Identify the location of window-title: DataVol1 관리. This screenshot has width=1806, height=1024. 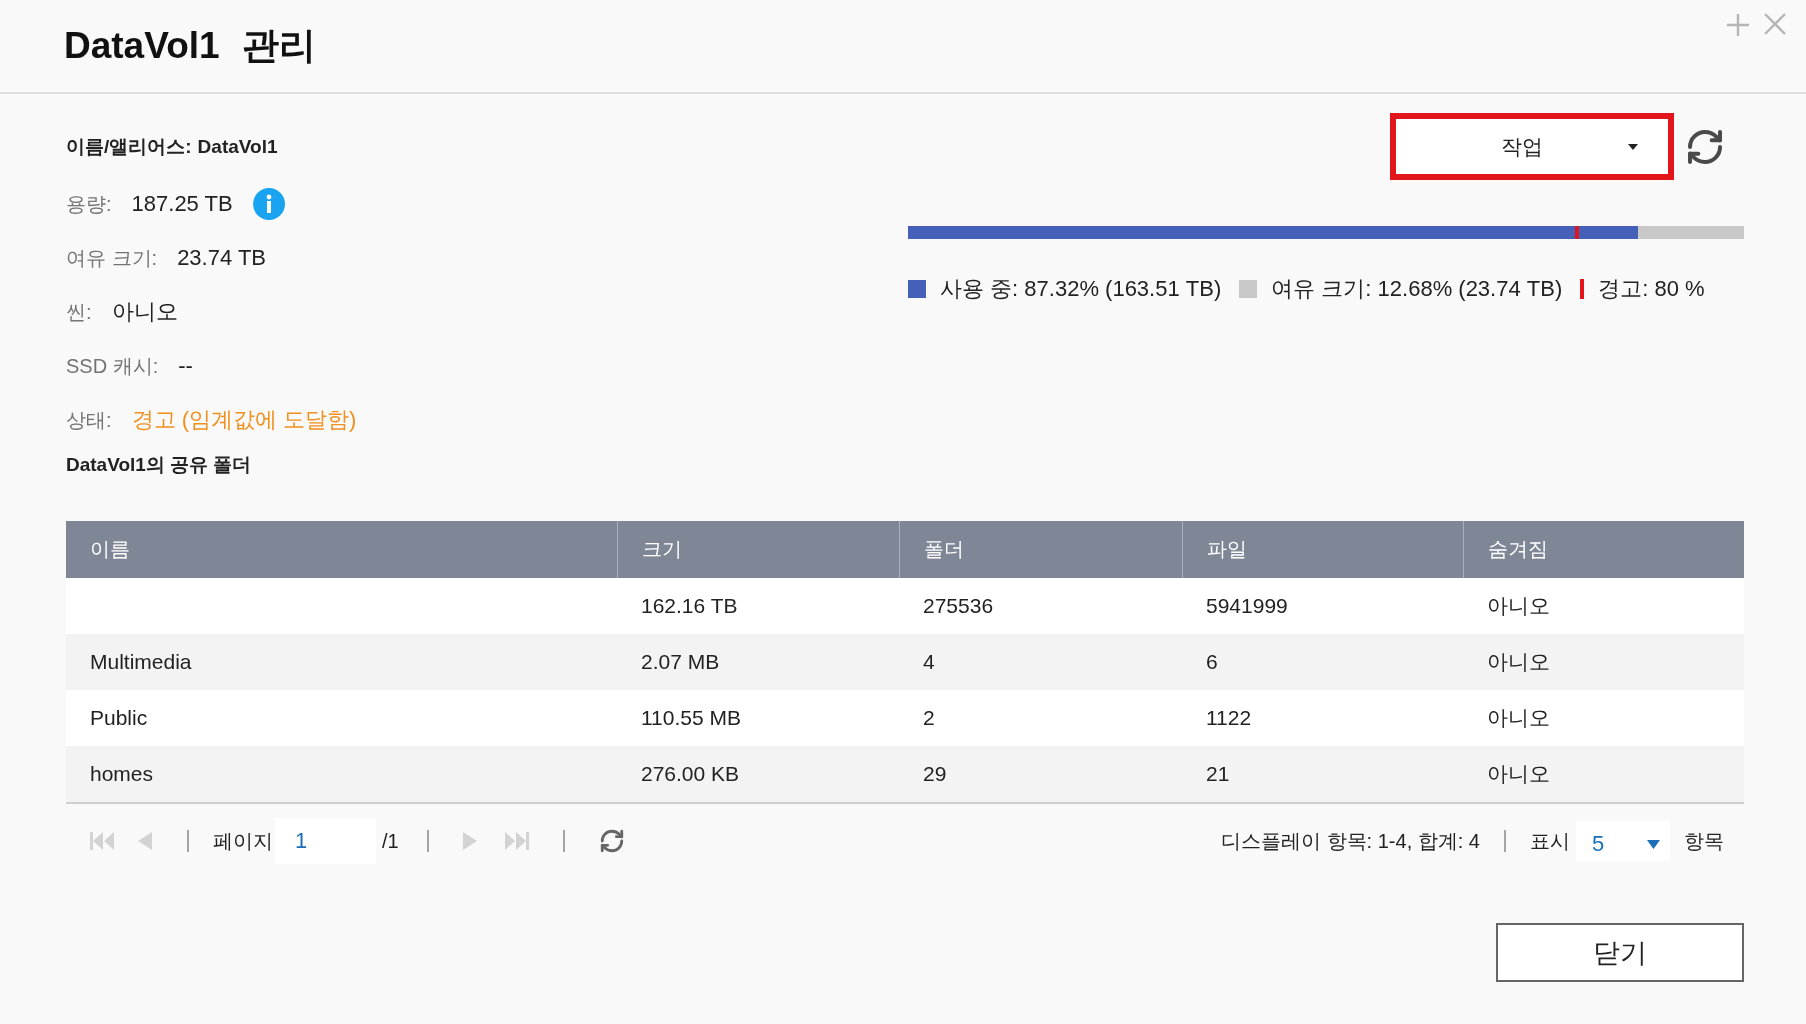
(190, 46).